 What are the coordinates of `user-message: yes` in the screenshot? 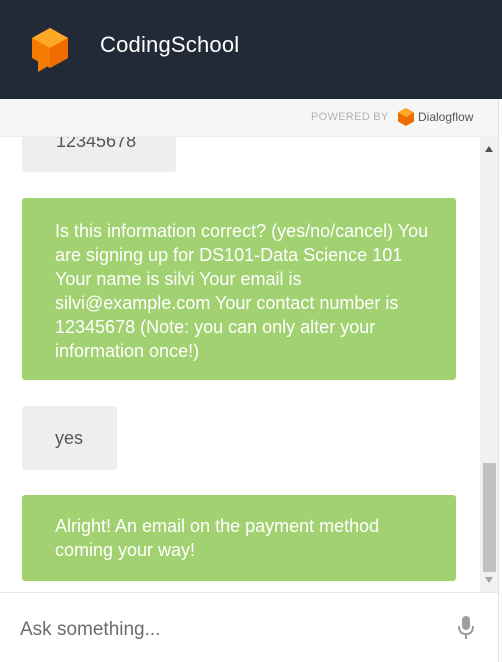 It's located at (69, 438).